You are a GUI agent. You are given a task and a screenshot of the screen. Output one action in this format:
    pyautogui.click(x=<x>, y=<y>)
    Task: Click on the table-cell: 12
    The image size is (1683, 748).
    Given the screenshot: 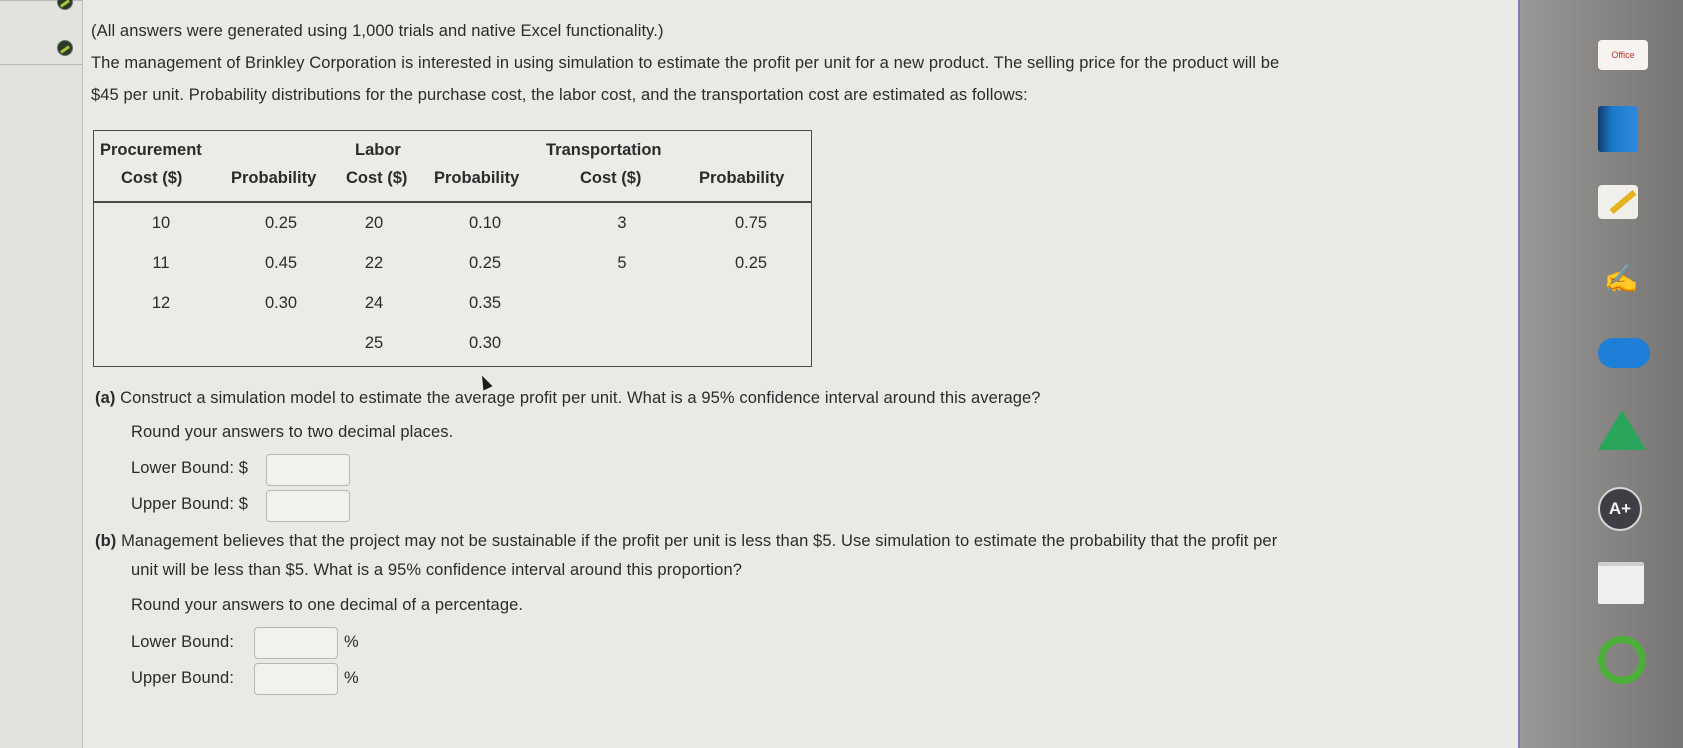 What is the action you would take?
    pyautogui.click(x=161, y=303)
    